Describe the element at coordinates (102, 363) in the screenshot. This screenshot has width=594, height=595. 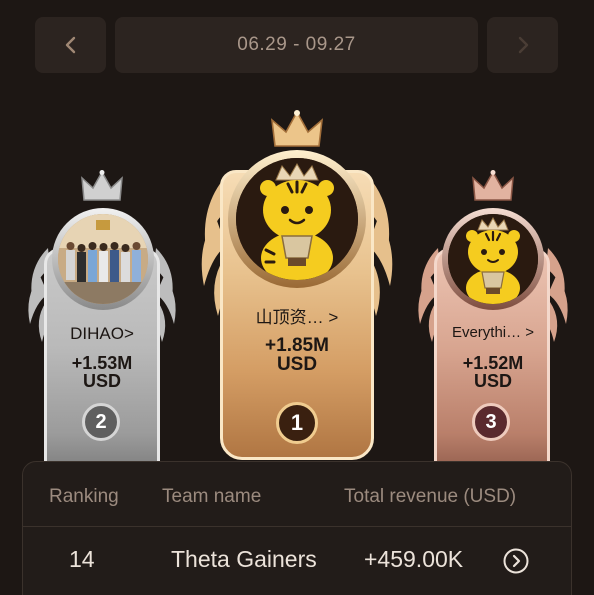
I see `revenue-value: +1.53M` at that location.